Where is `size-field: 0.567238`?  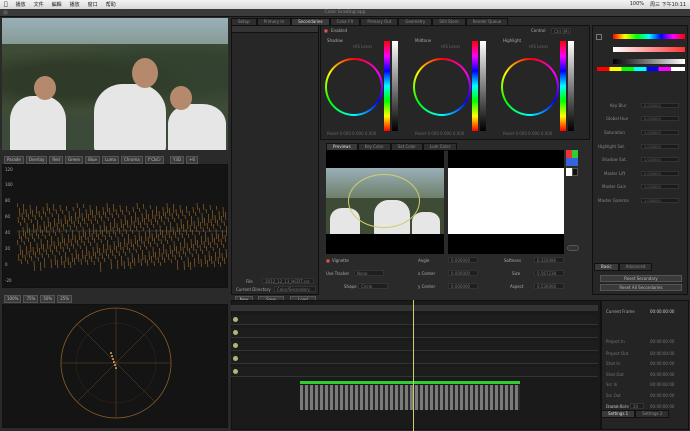
size-field: 0.567238 is located at coordinates (549, 273).